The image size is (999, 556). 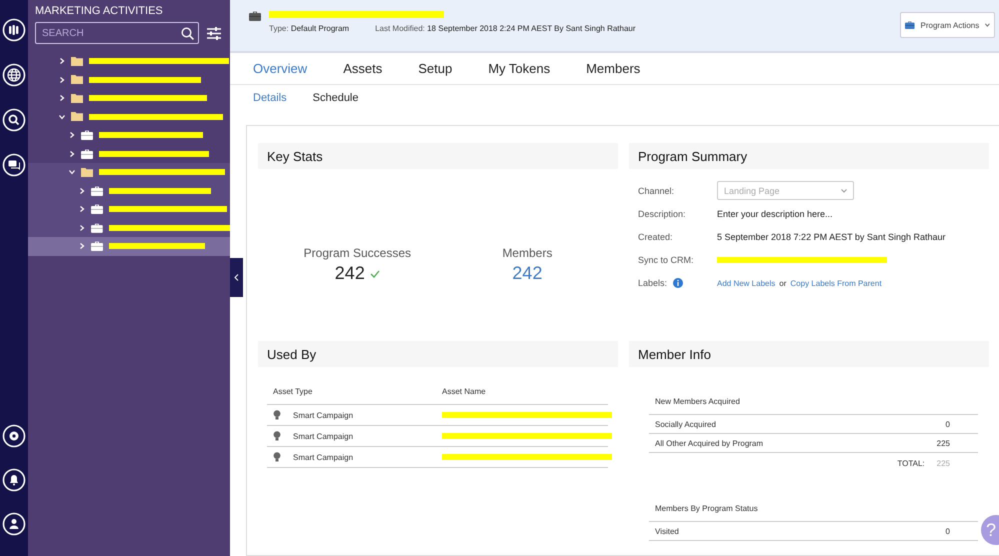 What do you see at coordinates (99, 10) in the screenshot?
I see `sidebar-title: MARKETING ACTIVITIES` at bounding box center [99, 10].